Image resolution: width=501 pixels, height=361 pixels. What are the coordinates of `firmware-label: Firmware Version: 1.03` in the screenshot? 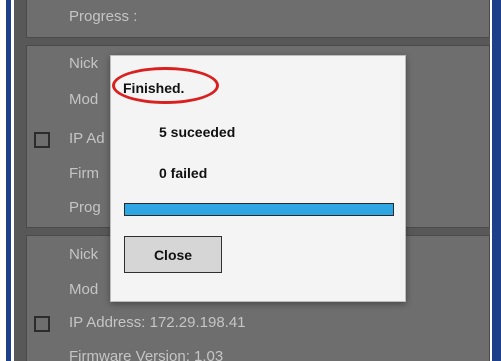 It's located at (146, 354).